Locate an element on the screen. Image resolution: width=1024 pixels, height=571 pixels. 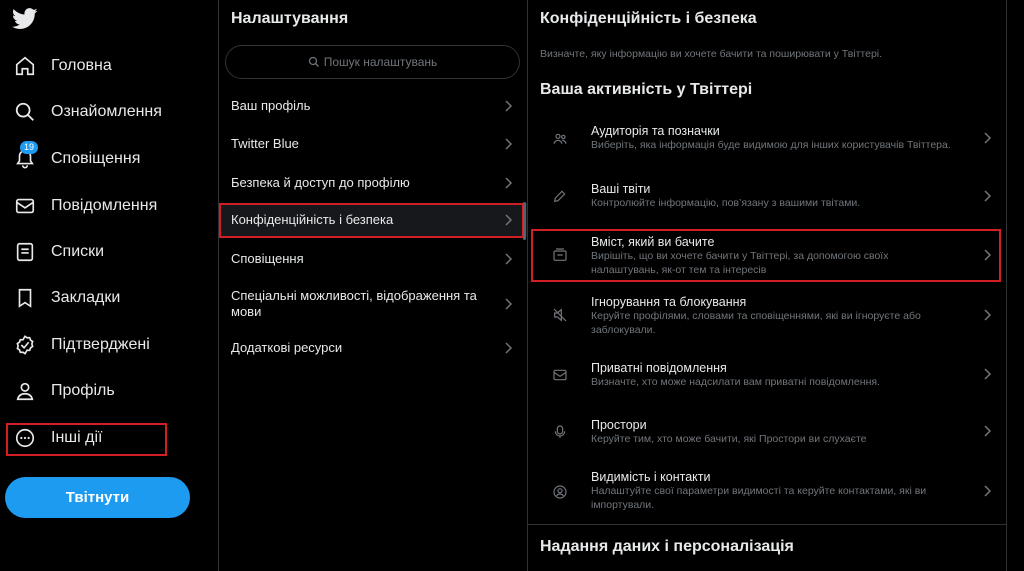
nav-notifications: 19 Сповіщення is located at coordinates (77, 157).